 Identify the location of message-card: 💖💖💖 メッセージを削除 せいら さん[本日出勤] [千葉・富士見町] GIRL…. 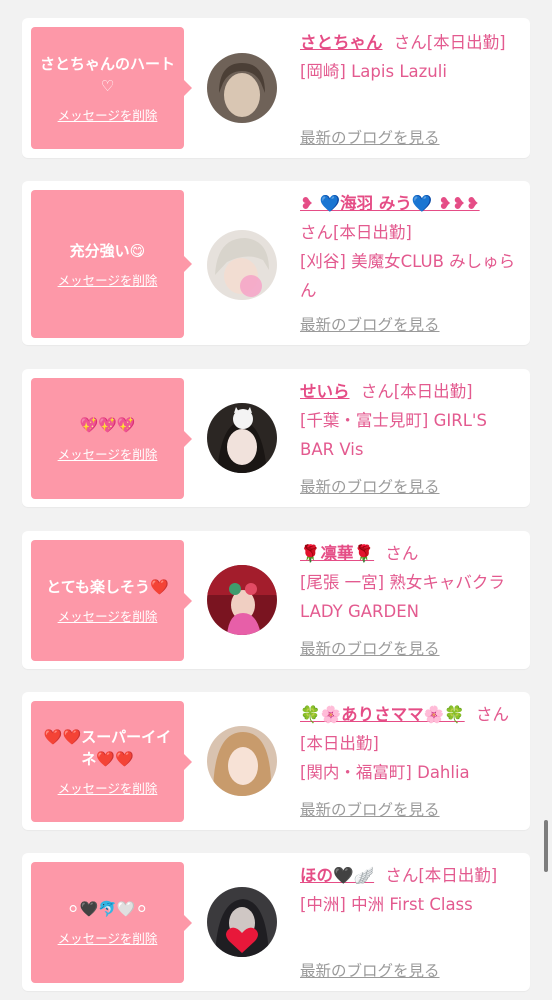
(276, 438).